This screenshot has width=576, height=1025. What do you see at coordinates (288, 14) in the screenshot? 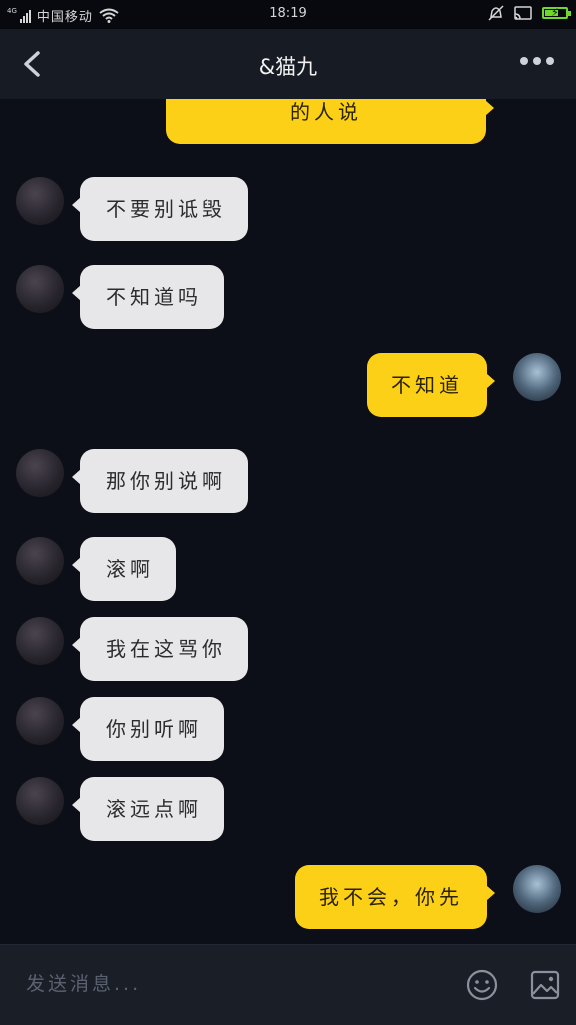
I see `status-bar: 4G 中国移动 18:19 ⚡` at bounding box center [288, 14].